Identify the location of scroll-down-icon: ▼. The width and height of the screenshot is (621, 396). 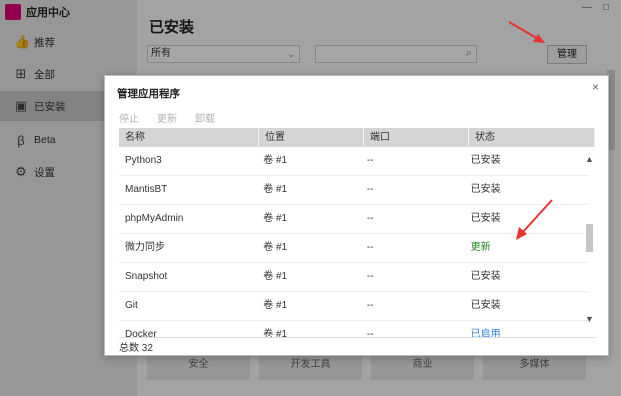
(589, 319).